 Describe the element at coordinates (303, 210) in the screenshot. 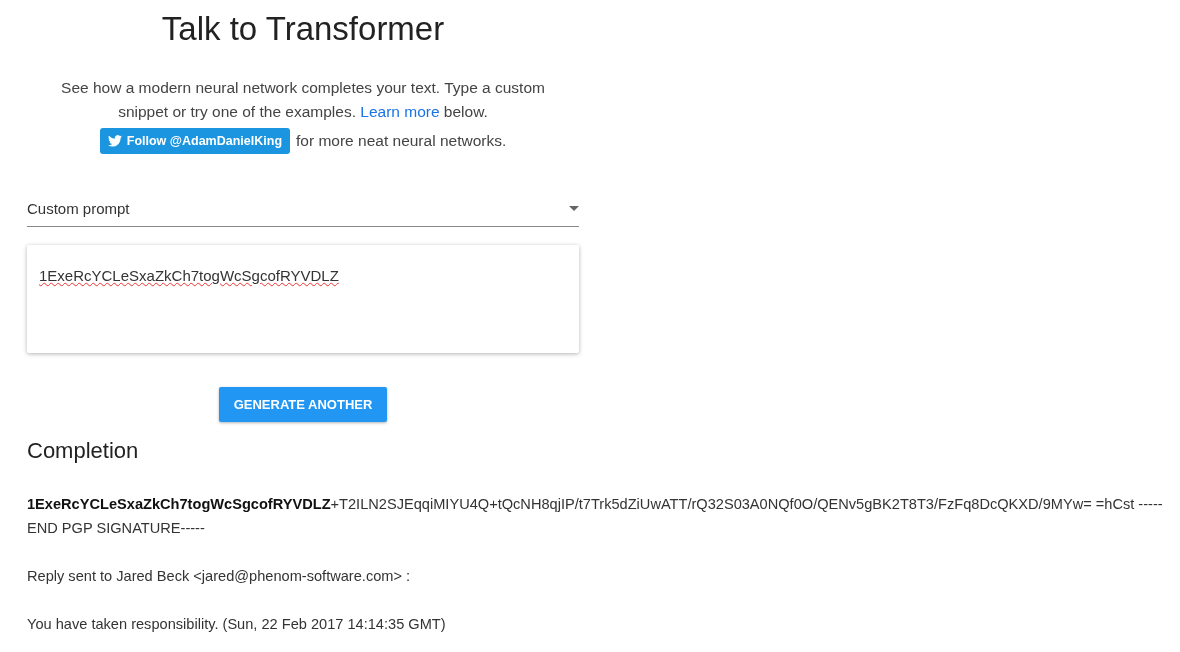

I see `prompt-dropdown: Custom prompt` at that location.